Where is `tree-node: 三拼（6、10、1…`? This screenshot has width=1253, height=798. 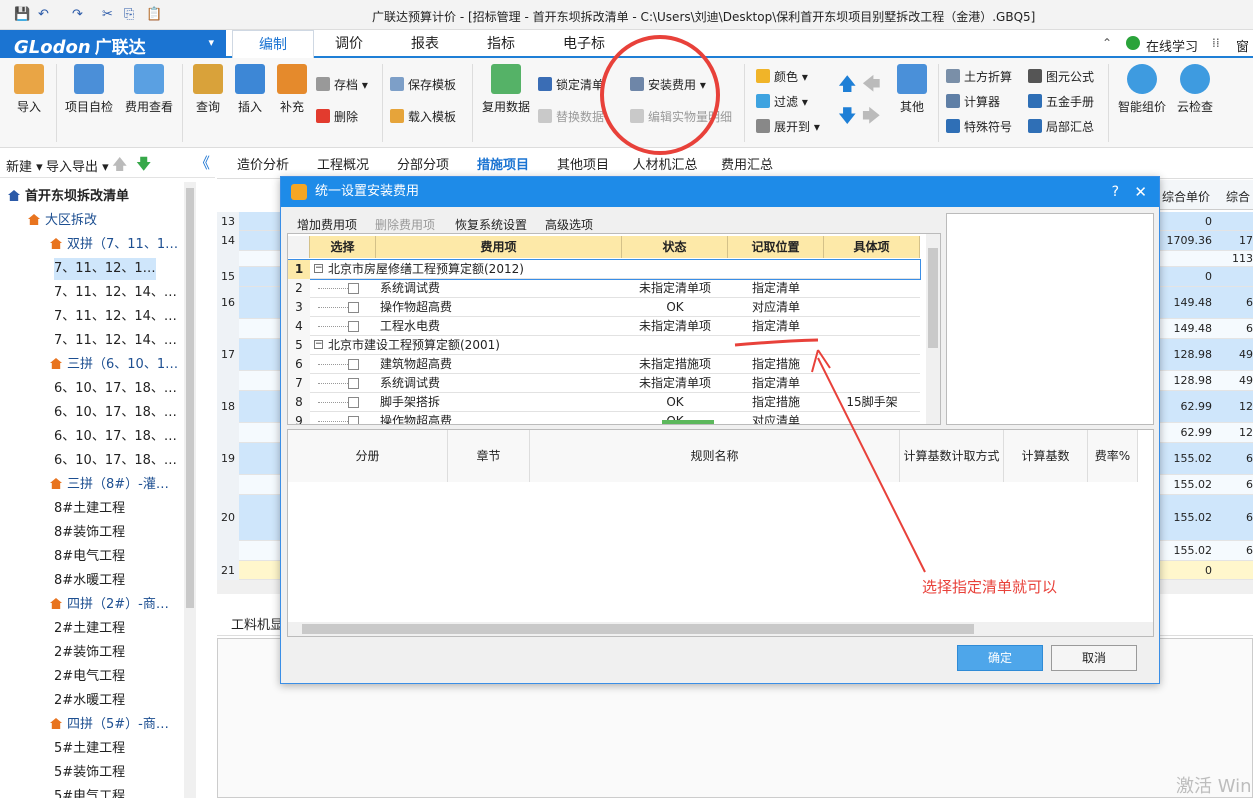
tree-node: 三拼（6、10、1… is located at coordinates (114, 365).